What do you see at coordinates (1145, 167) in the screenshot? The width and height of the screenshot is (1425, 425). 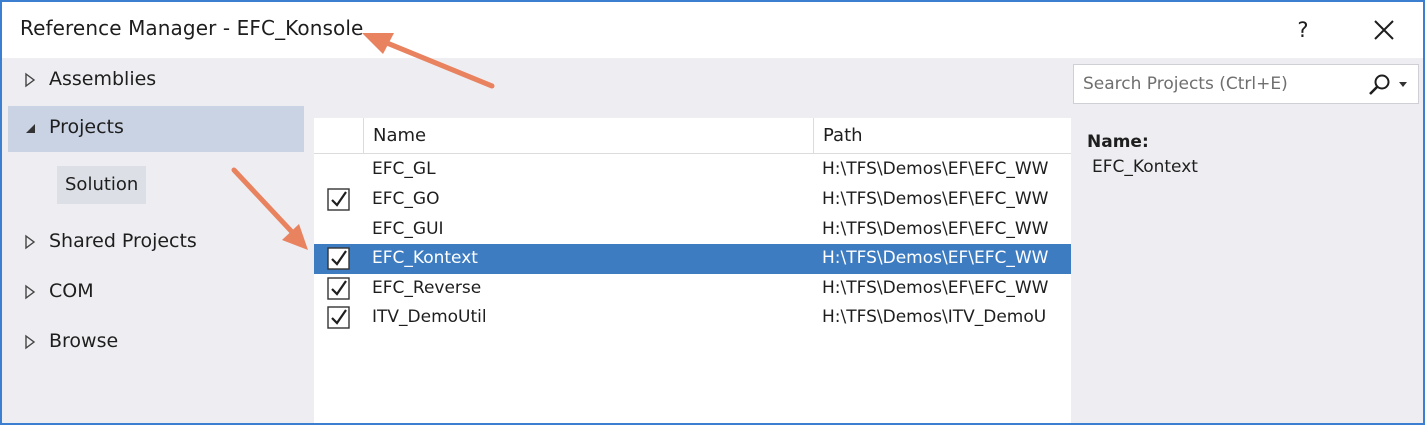 I see `details-name-value: EFC_Kontext` at bounding box center [1145, 167].